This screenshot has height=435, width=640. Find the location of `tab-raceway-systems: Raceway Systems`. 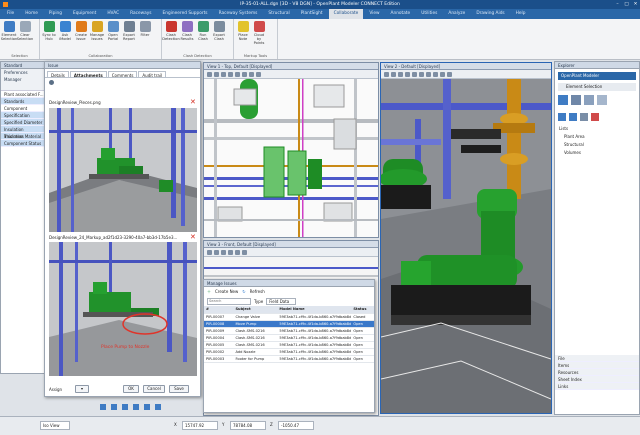

tab-raceway-systems: Raceway Systems is located at coordinates (238, 14).